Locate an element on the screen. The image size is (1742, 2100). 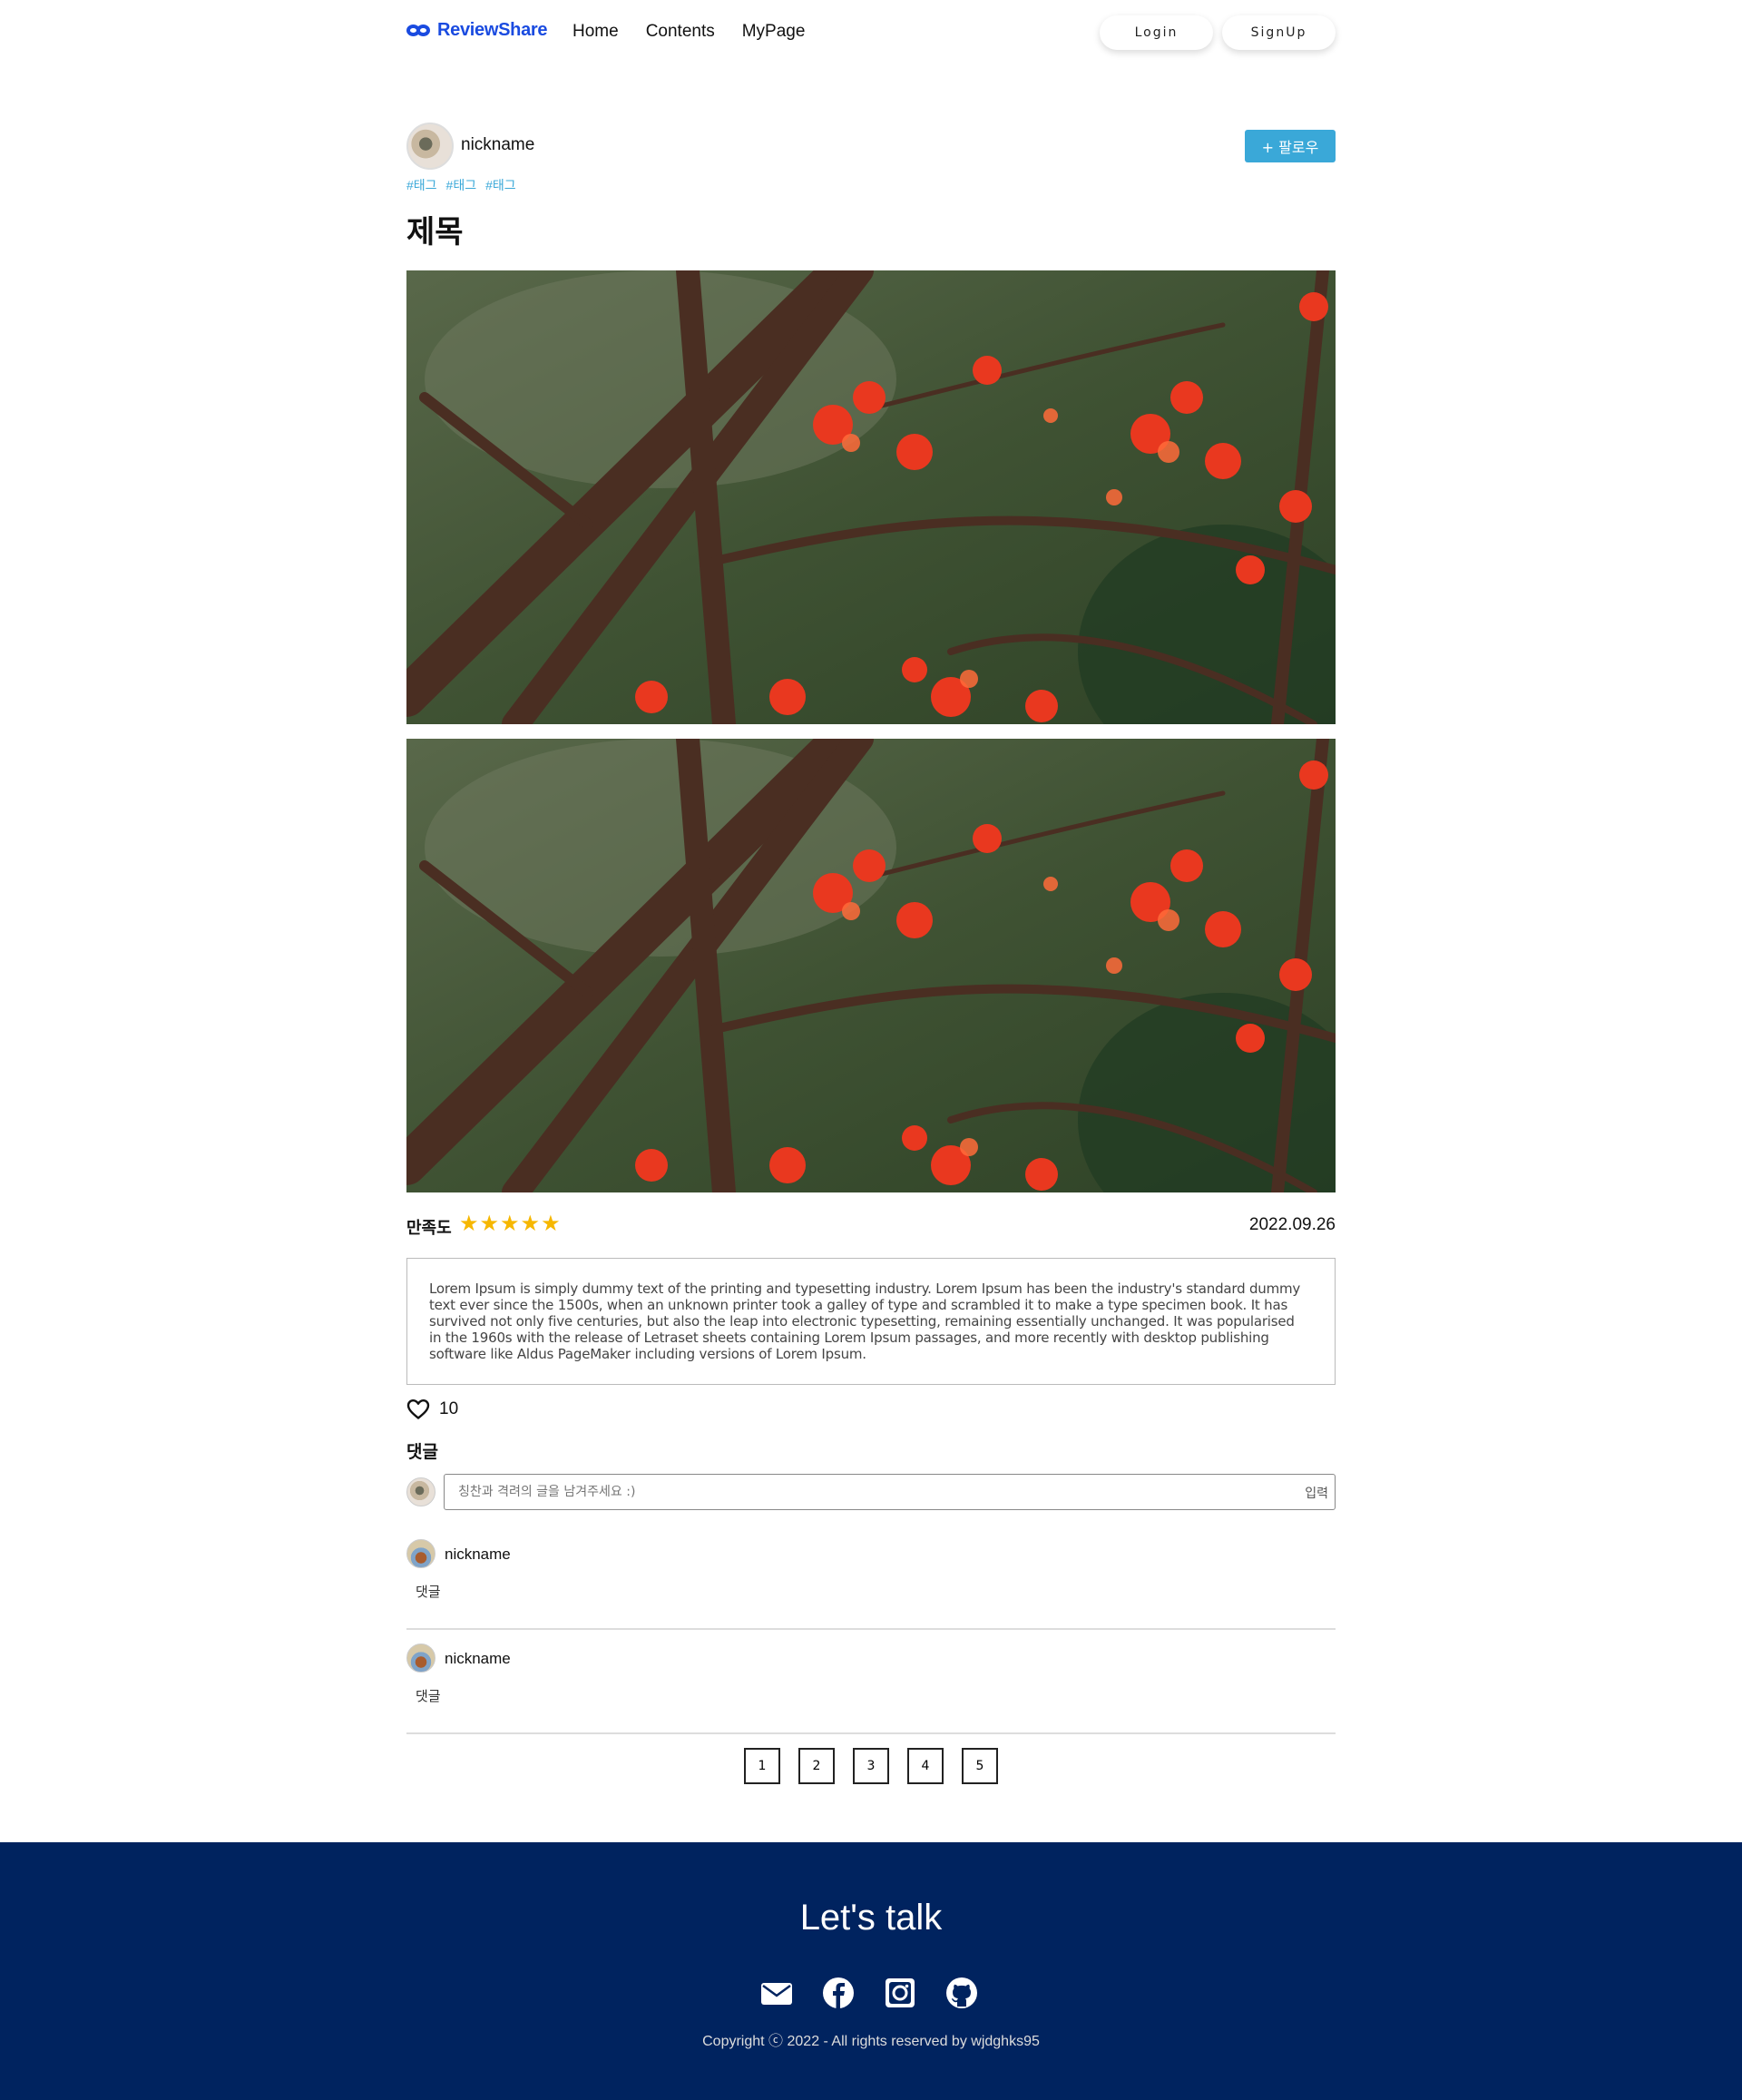
pagination: 1 2 3 4 5 is located at coordinates (871, 1766).